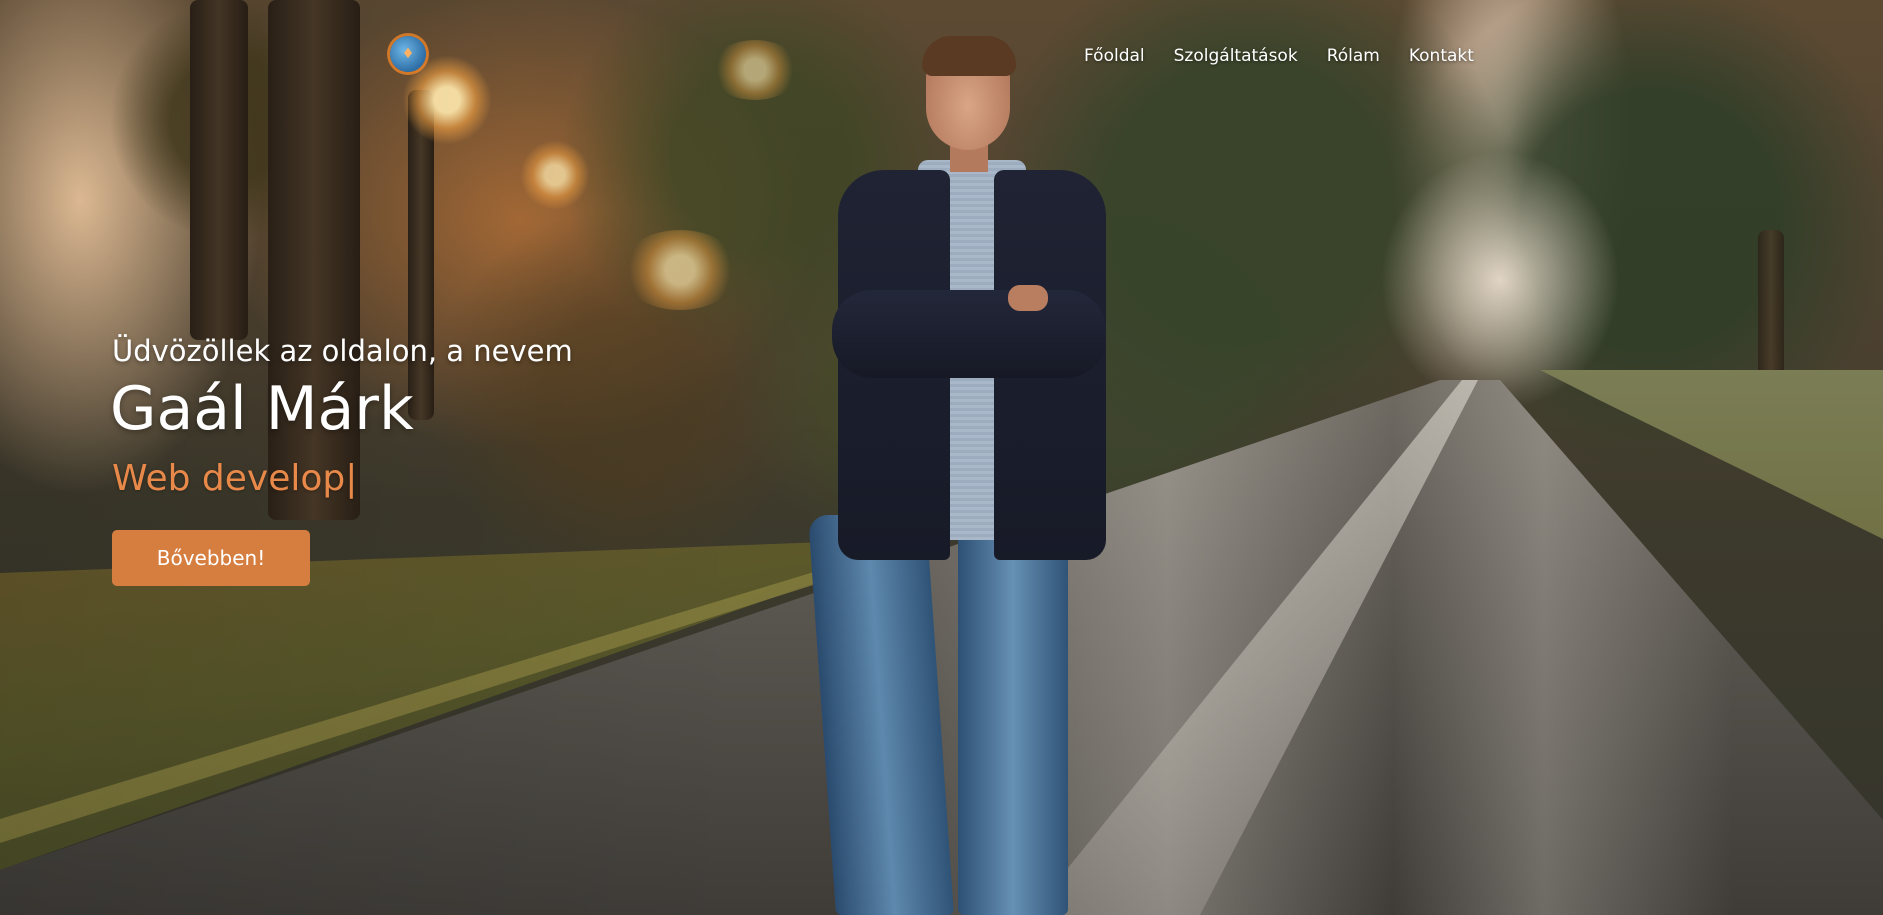 The width and height of the screenshot is (1883, 915). I want to click on main-nav: Főoldal Szolgáltatások Rólam Kontakt, so click(1279, 56).